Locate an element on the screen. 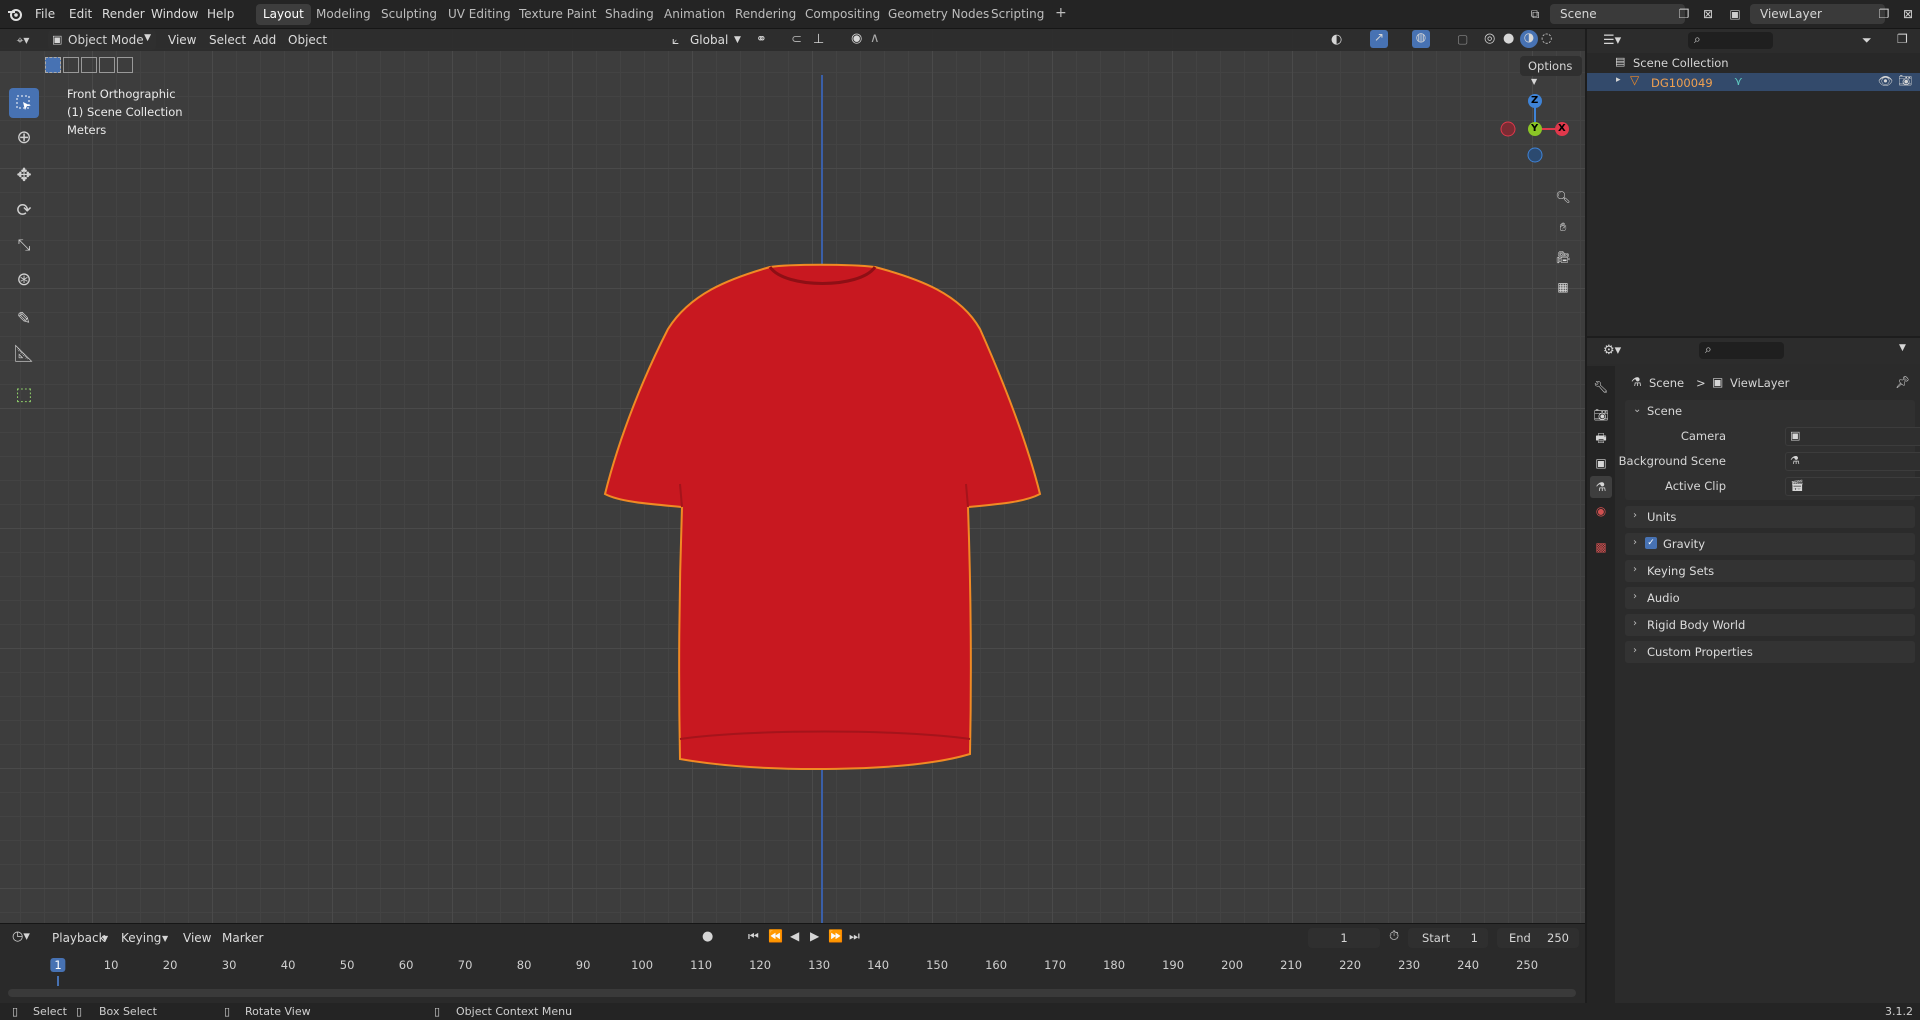 This screenshot has height=1020, width=1920. tab-animation: Animation is located at coordinates (694, 14).